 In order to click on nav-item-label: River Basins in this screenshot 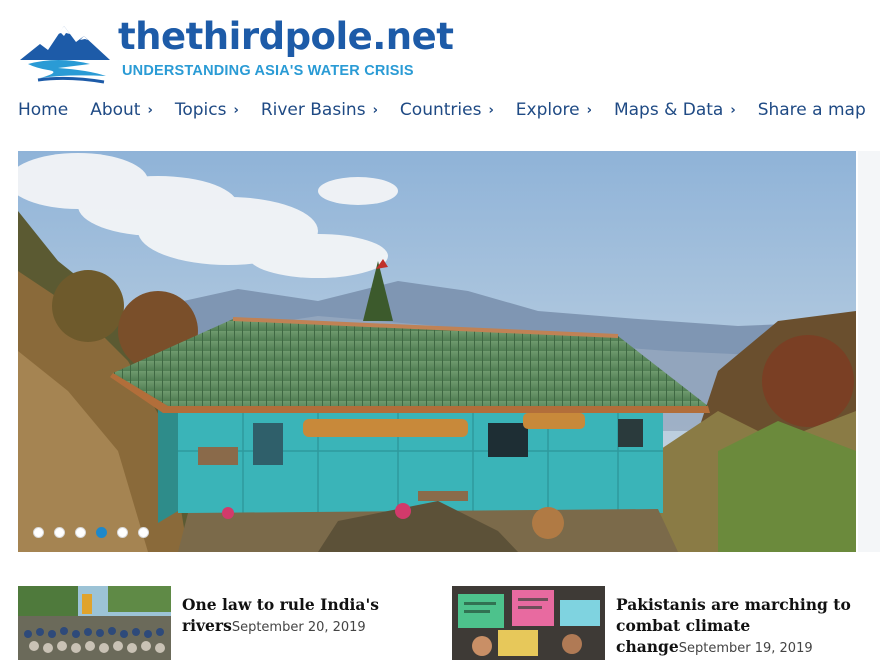, I will do `click(313, 110)`.